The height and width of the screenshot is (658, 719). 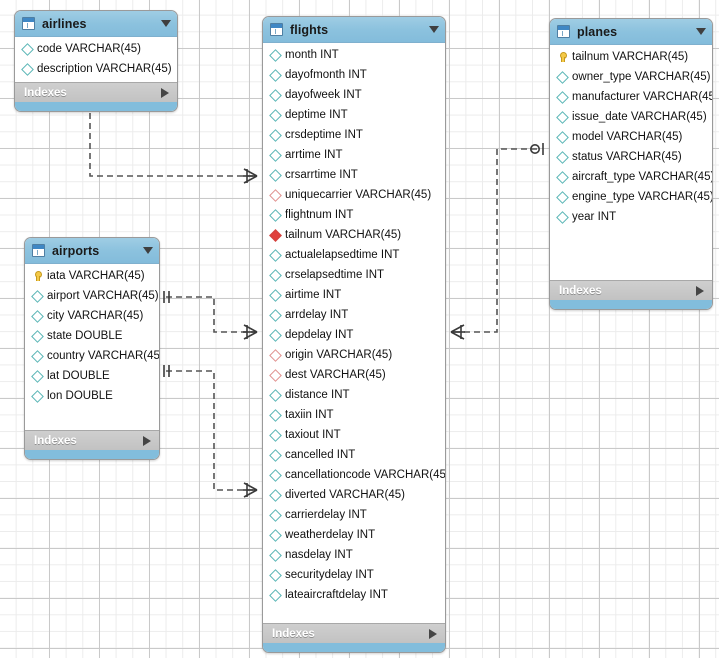 What do you see at coordinates (354, 495) in the screenshot?
I see `column-row: diverted VARCHAR(45)` at bounding box center [354, 495].